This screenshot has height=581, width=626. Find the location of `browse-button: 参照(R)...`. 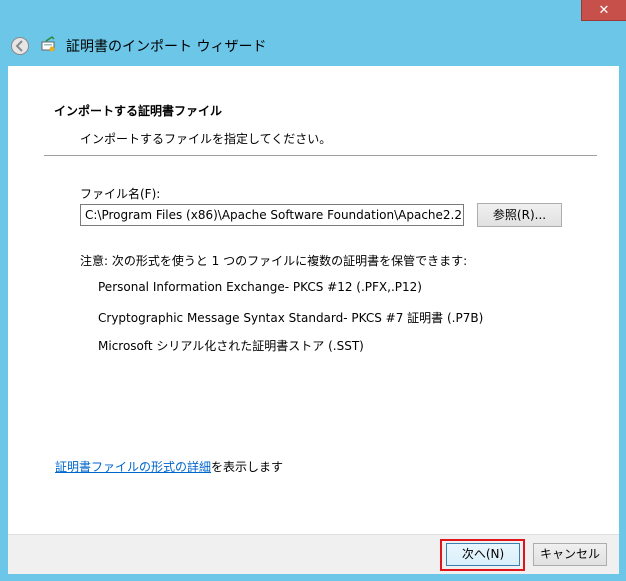

browse-button: 参照(R)... is located at coordinates (519, 215).